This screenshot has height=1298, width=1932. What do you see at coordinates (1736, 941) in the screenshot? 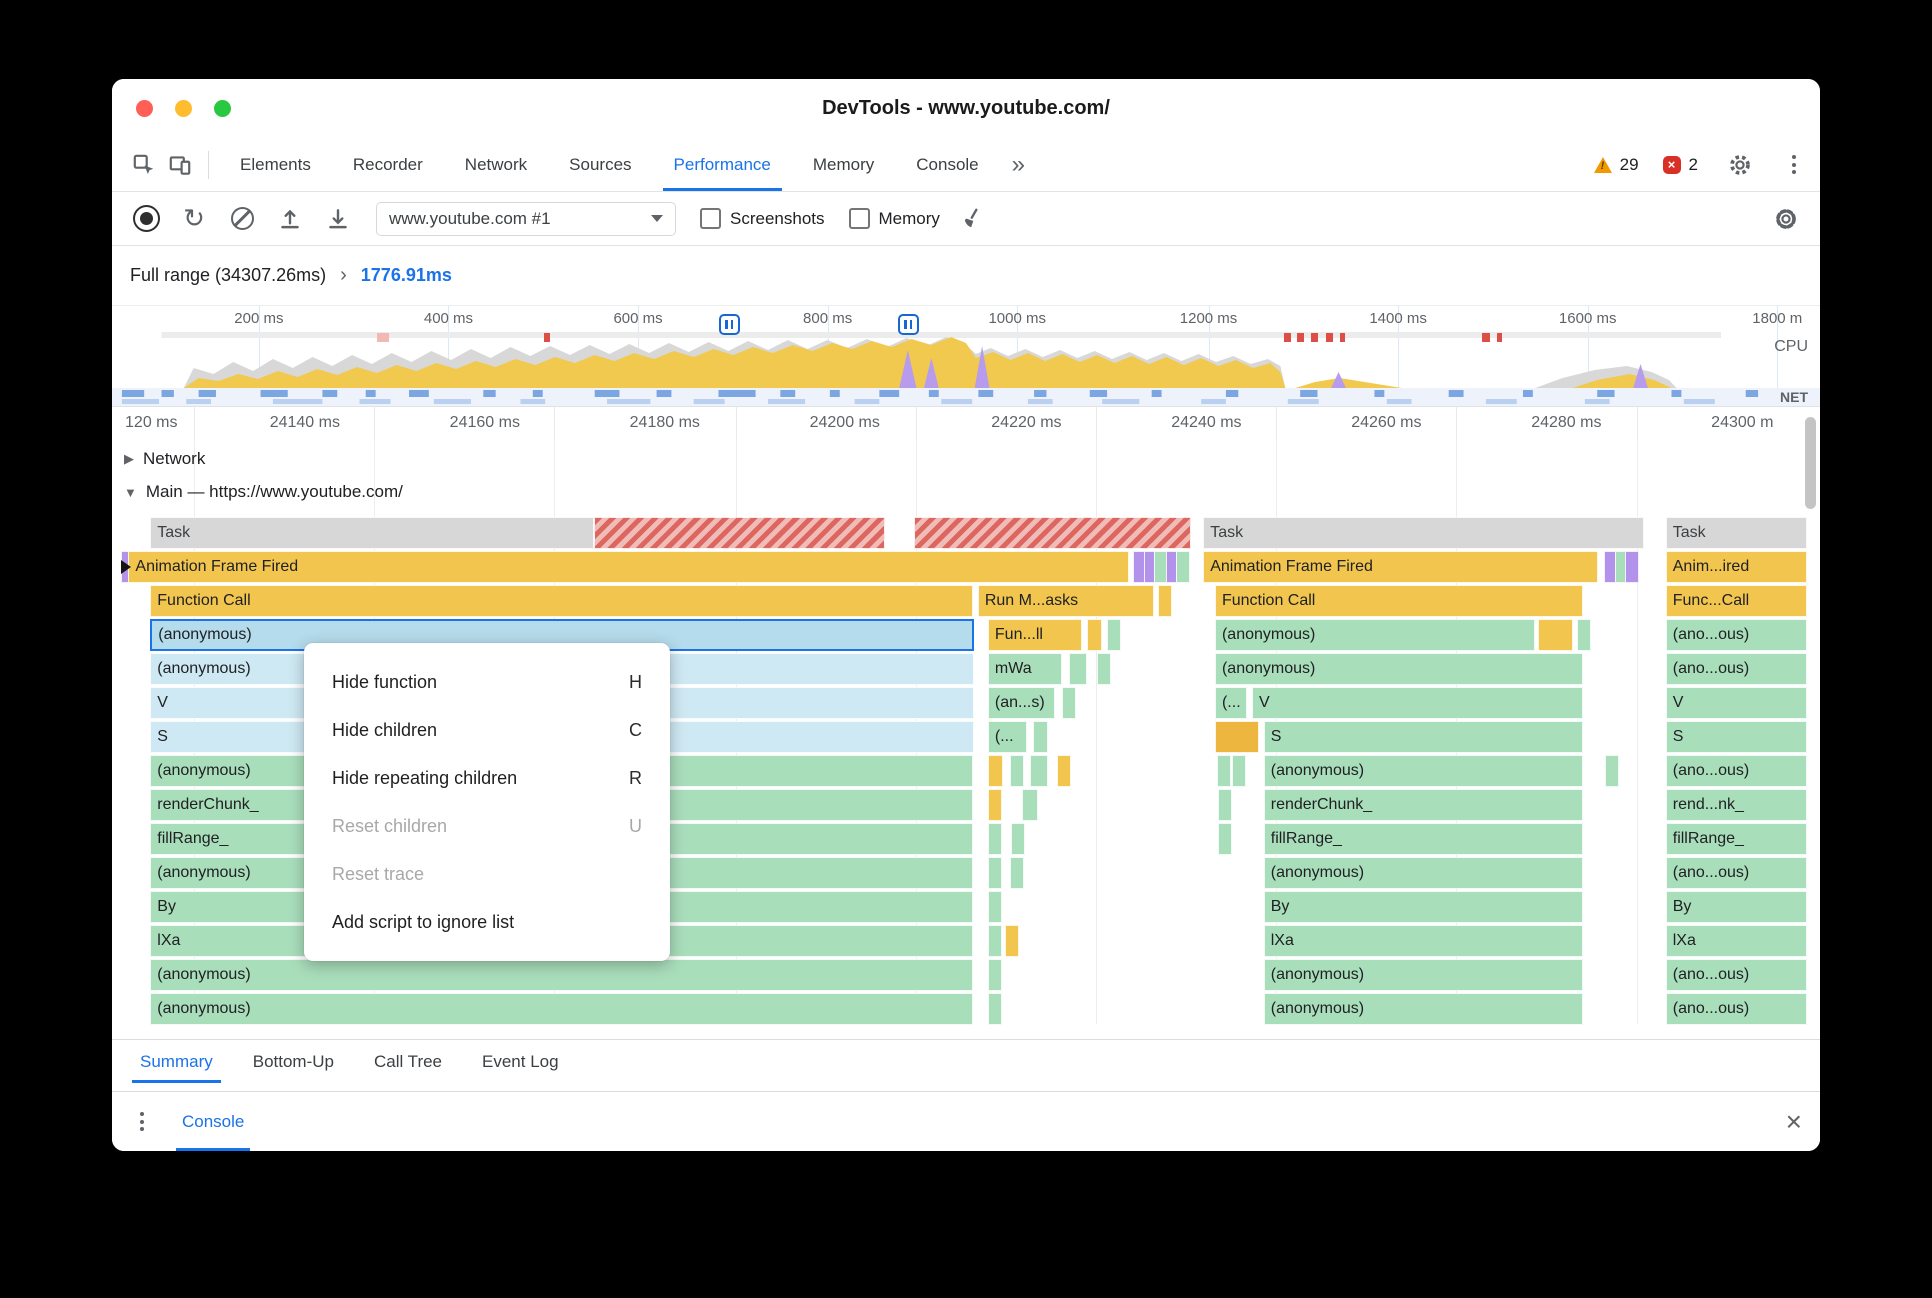
I see `frame-lxa: lXa` at bounding box center [1736, 941].